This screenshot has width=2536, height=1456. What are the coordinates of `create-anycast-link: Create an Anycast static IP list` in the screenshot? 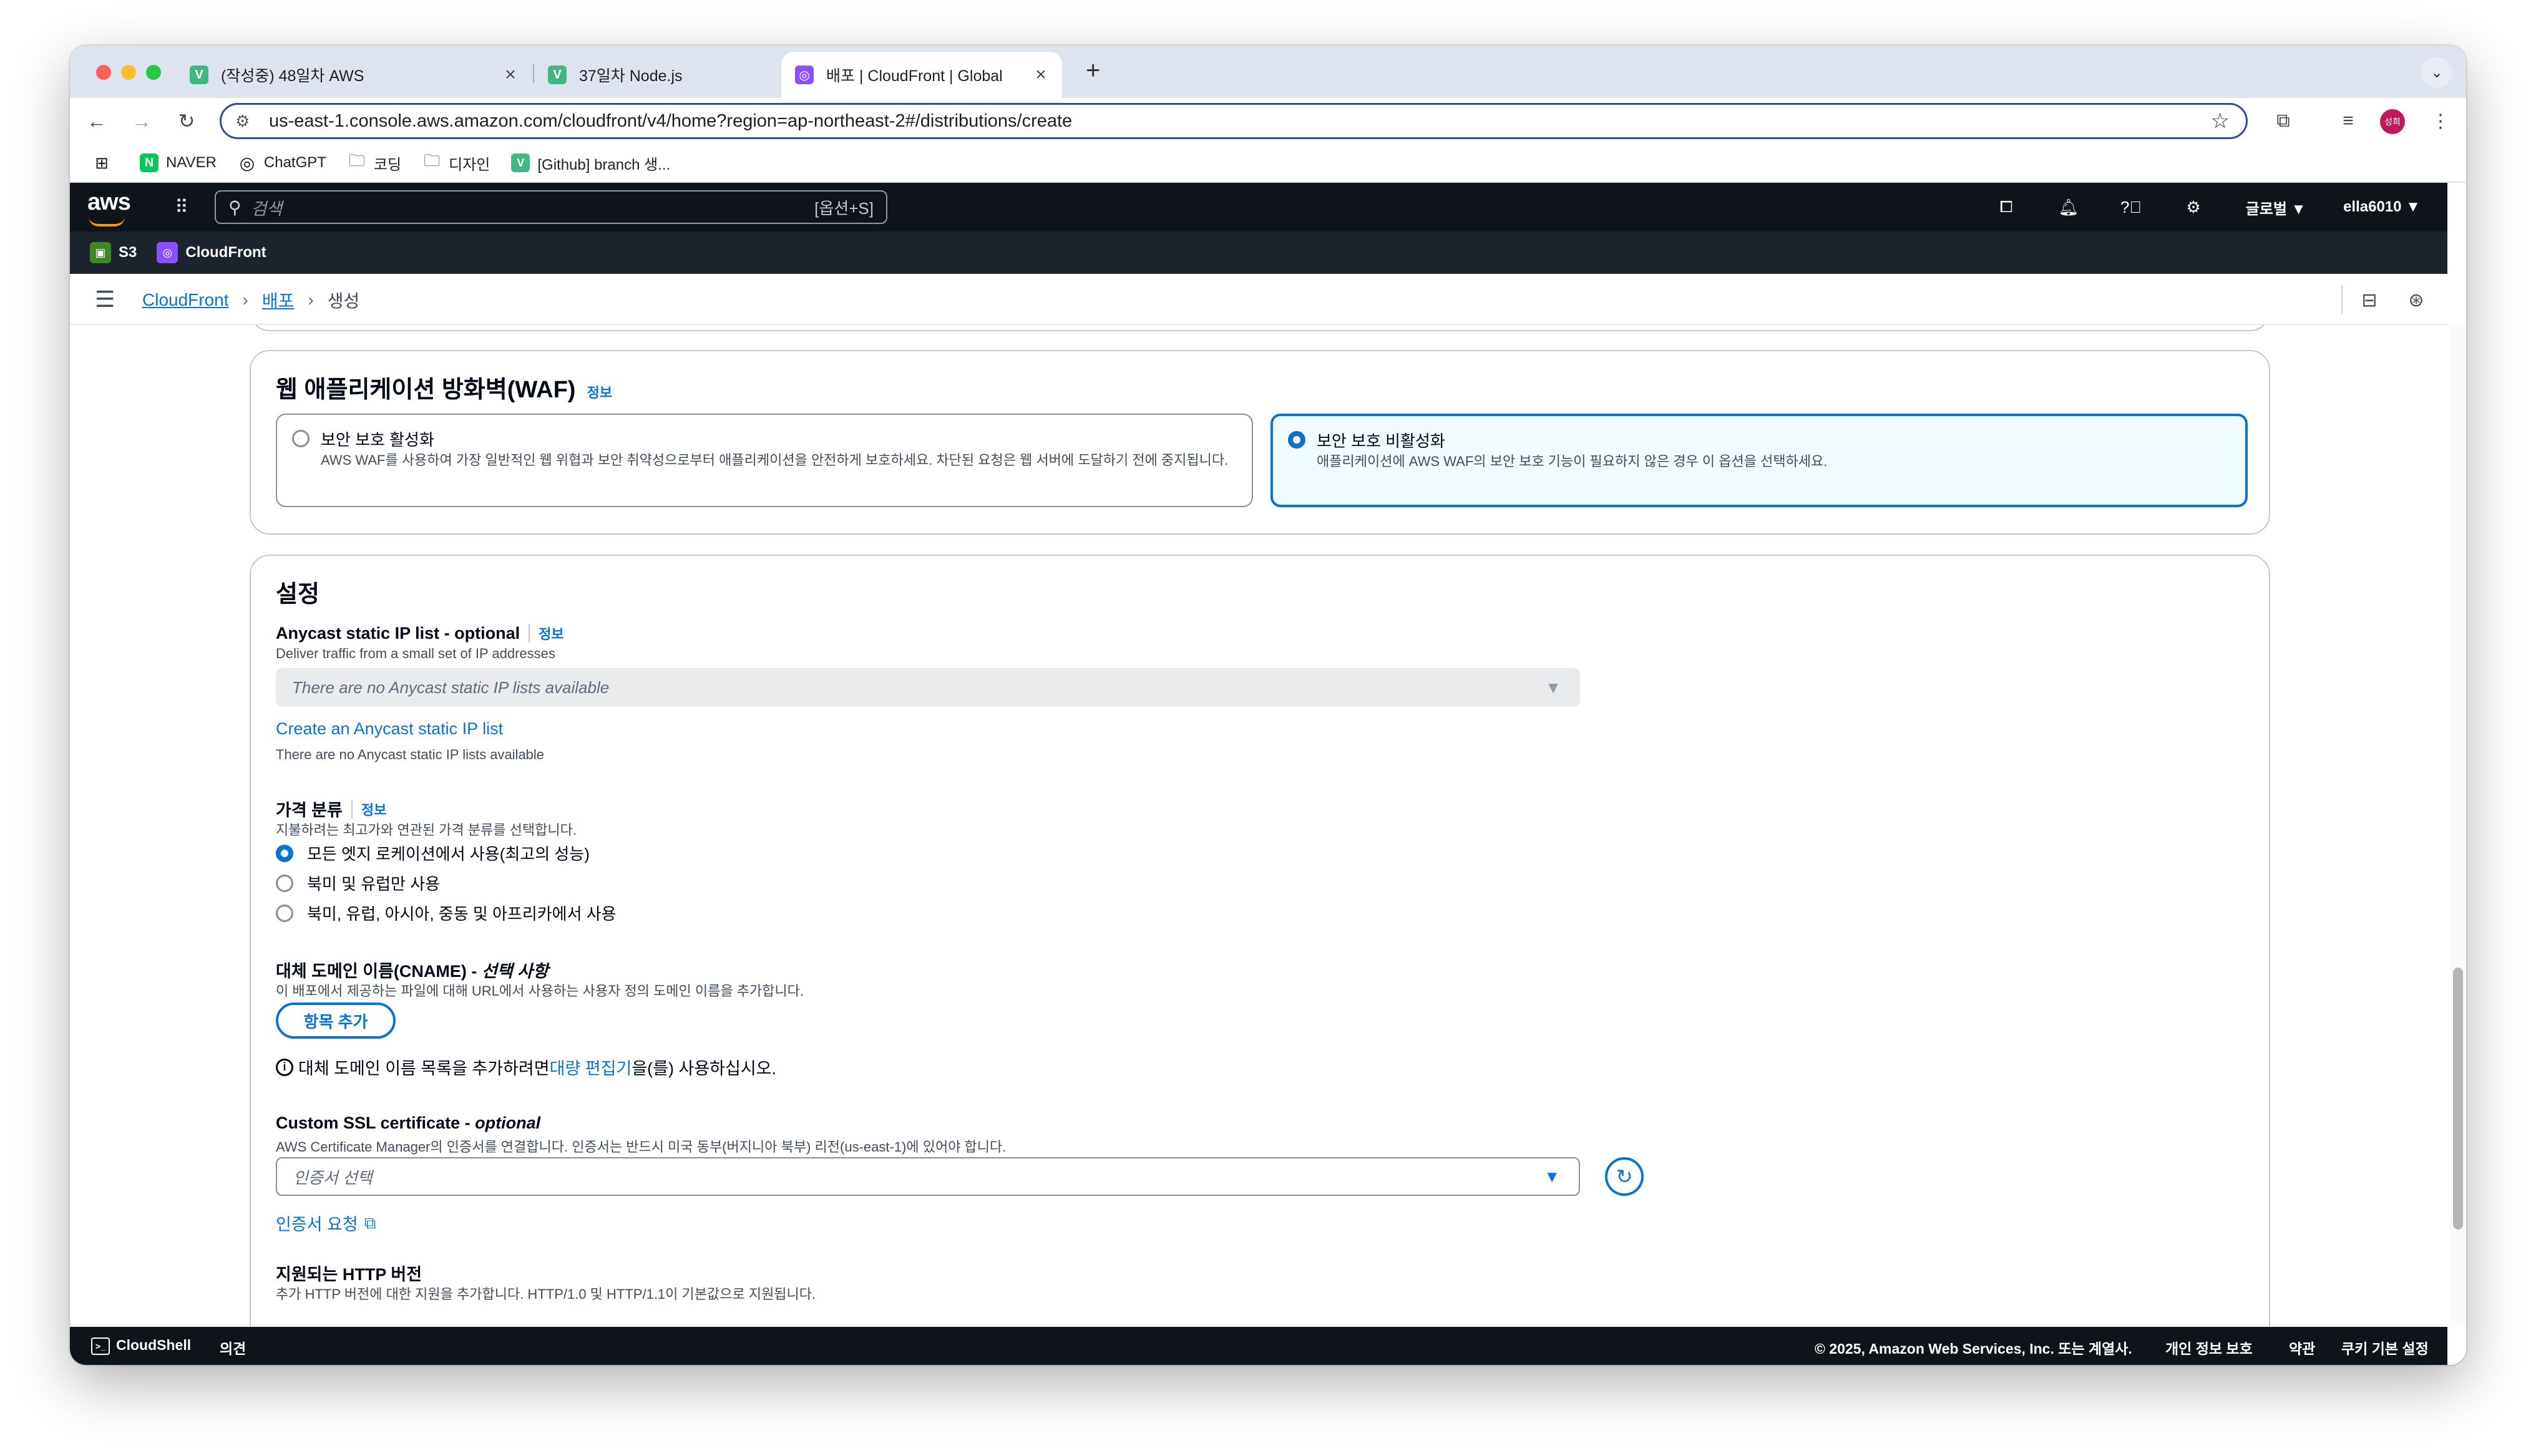 It's located at (389, 729).